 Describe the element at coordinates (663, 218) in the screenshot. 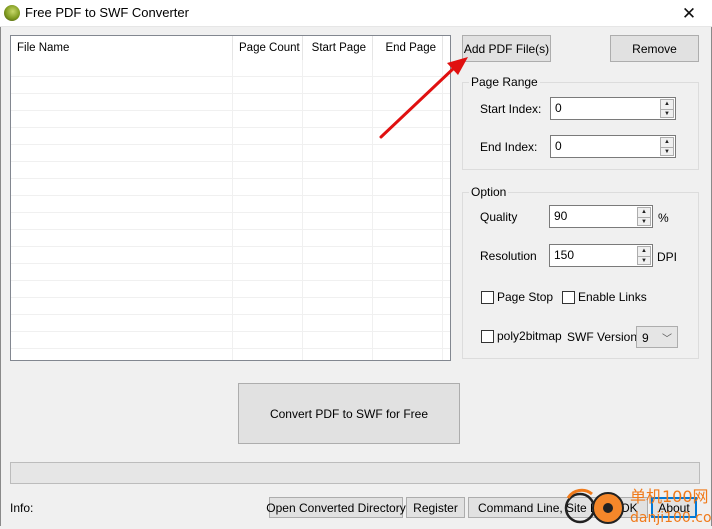

I see `quality-unit: %` at that location.